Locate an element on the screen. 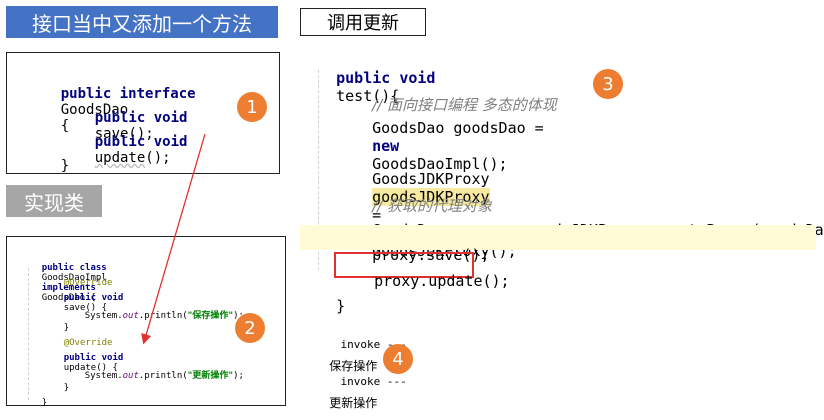  badge-4: 4 is located at coordinates (398, 359).